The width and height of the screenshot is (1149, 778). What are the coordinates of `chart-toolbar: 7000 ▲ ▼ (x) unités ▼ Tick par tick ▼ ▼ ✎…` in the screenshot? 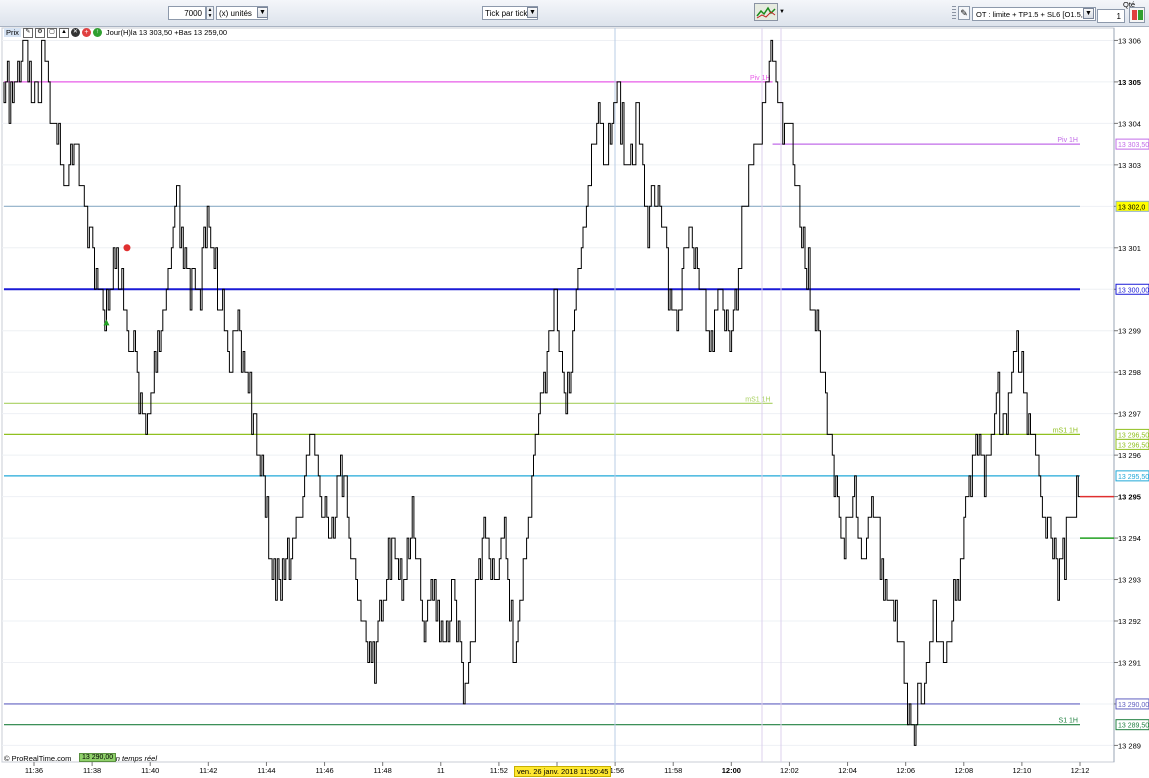 It's located at (574, 13).